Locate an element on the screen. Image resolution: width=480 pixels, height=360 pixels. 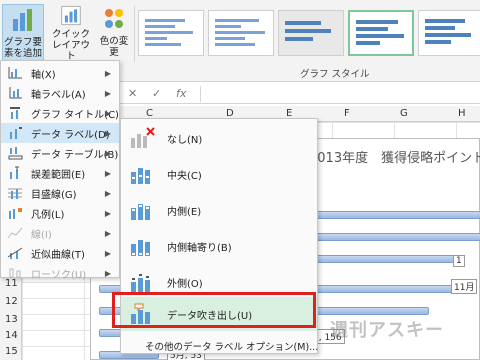
lines-icon is located at coordinates (15, 233).